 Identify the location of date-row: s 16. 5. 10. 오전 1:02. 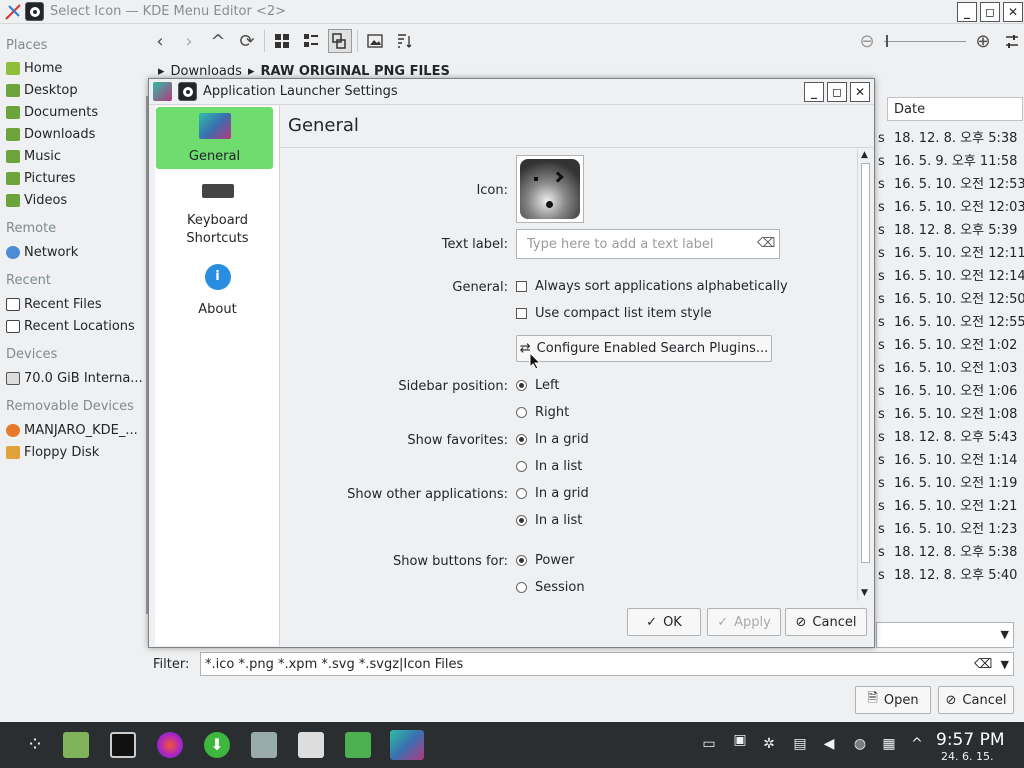
(951, 343).